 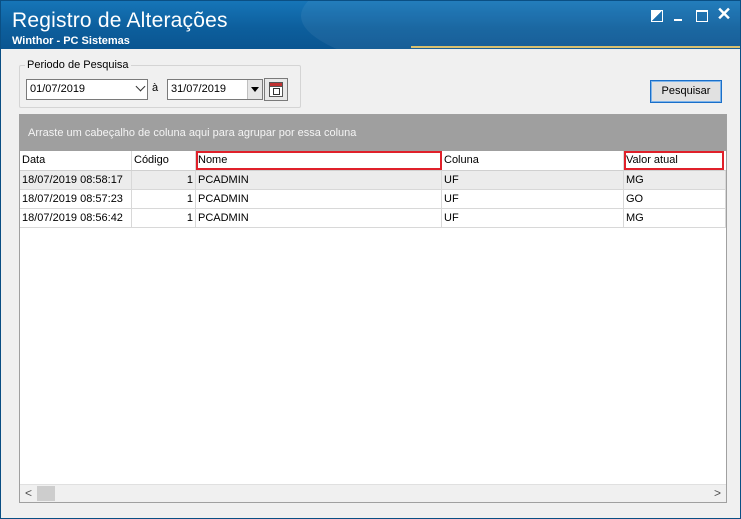 What do you see at coordinates (164, 160) in the screenshot?
I see `column-header-codigo: Código` at bounding box center [164, 160].